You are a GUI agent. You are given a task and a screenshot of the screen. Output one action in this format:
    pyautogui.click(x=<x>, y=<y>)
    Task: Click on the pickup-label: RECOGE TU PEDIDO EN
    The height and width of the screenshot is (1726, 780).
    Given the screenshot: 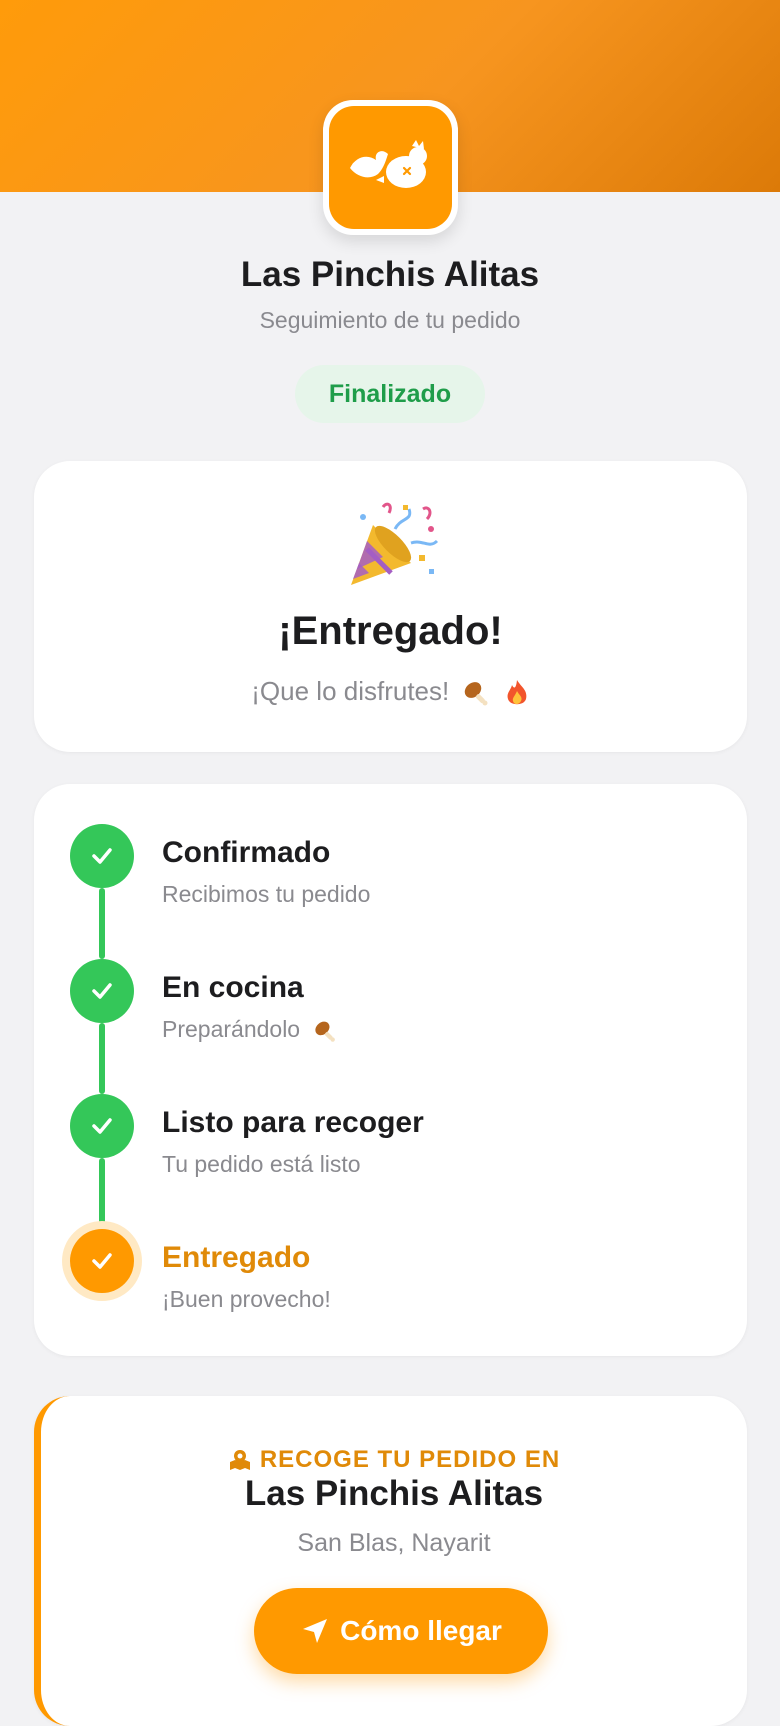 What is the action you would take?
    pyautogui.click(x=394, y=1460)
    